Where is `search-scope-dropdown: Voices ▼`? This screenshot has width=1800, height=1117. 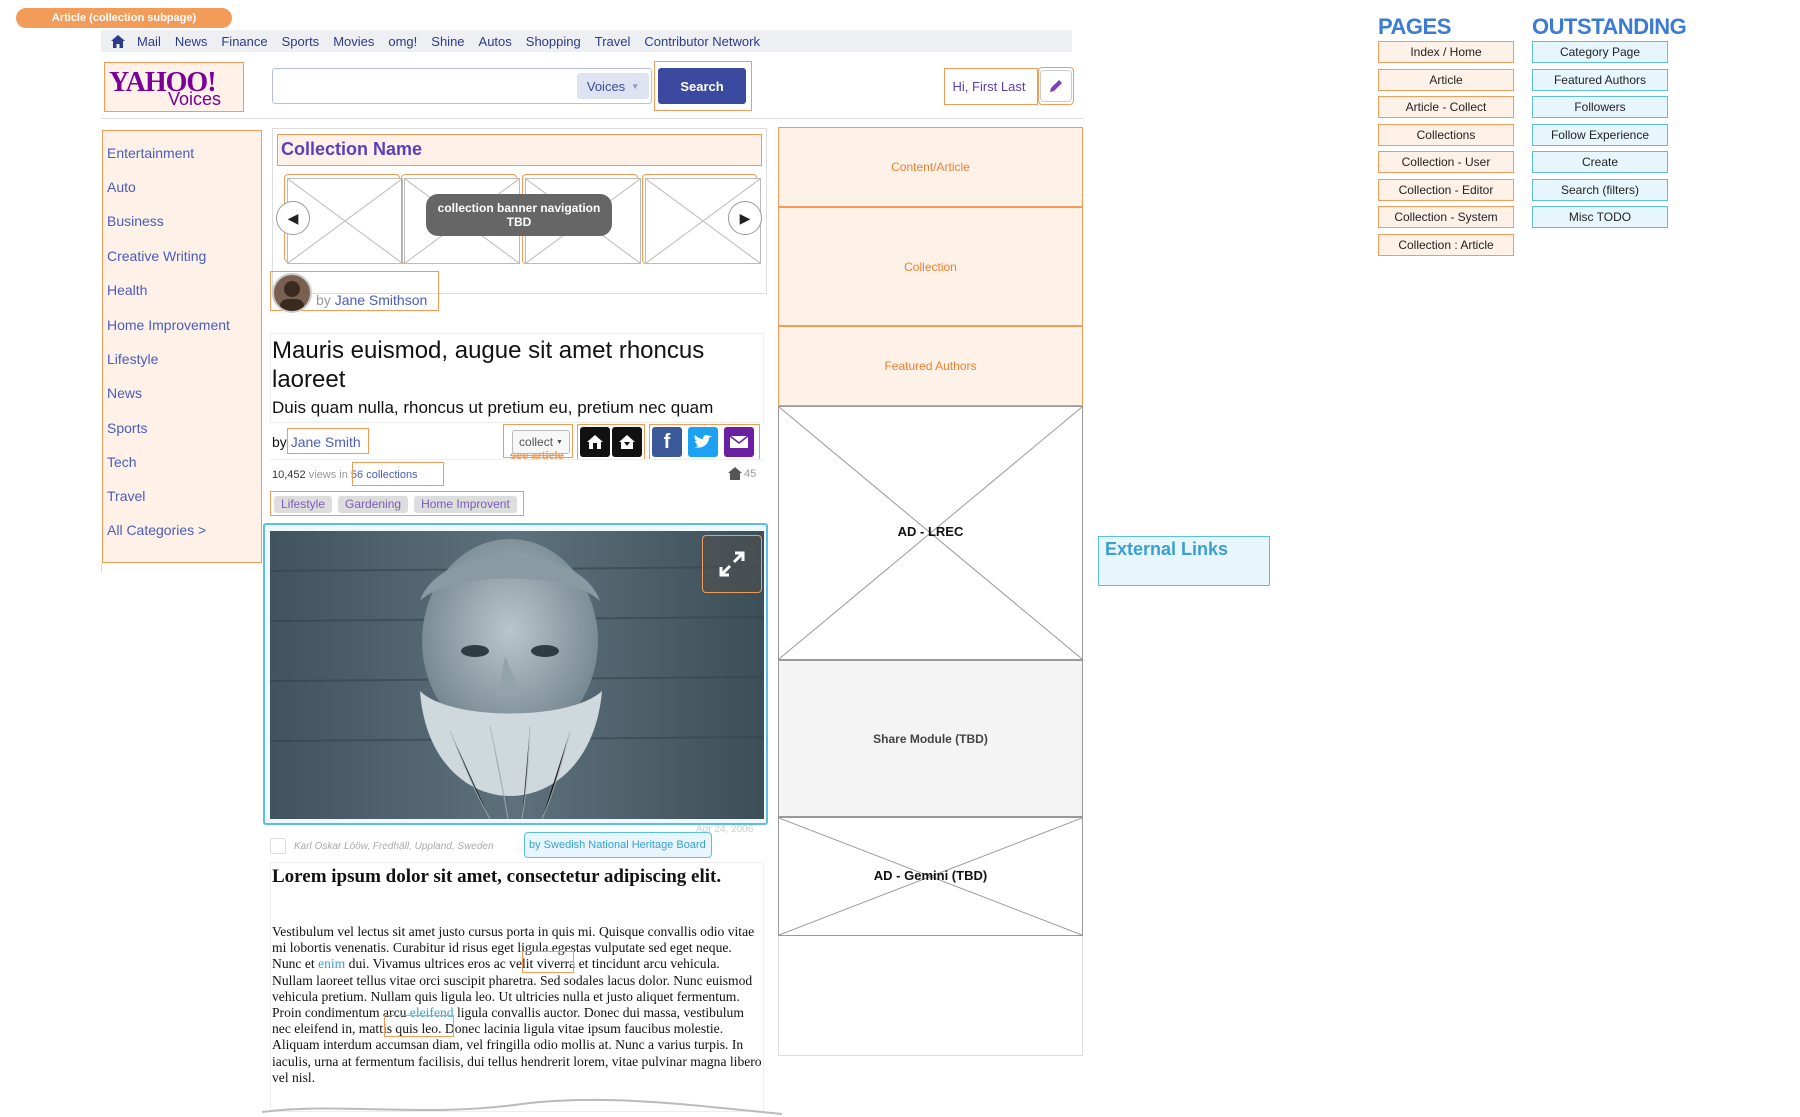 search-scope-dropdown: Voices ▼ is located at coordinates (613, 86).